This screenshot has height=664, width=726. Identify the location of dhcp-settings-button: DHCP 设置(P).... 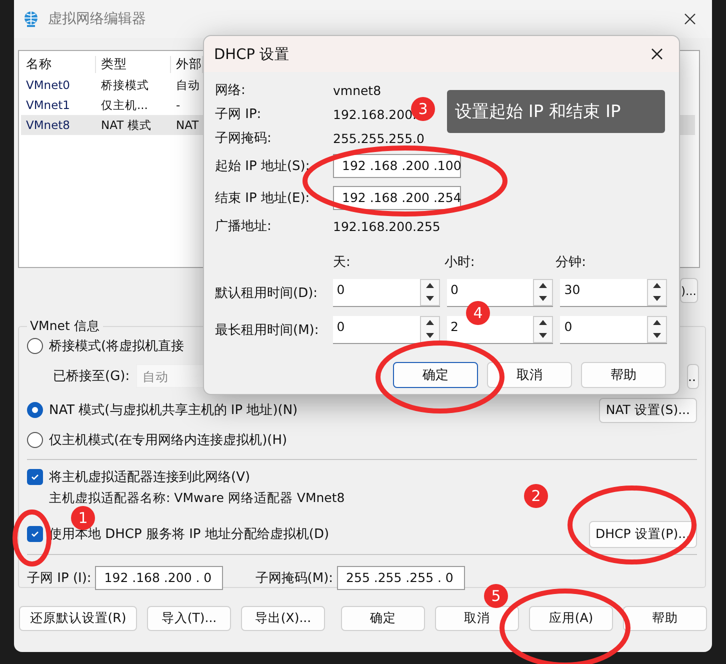
(642, 534).